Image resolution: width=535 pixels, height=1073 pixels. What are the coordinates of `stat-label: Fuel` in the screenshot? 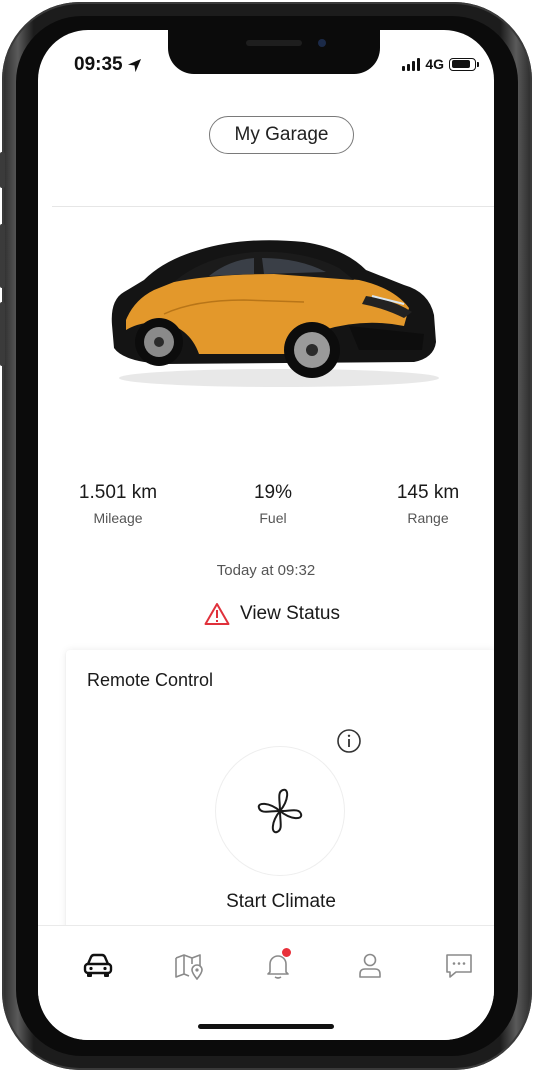 It's located at (273, 518).